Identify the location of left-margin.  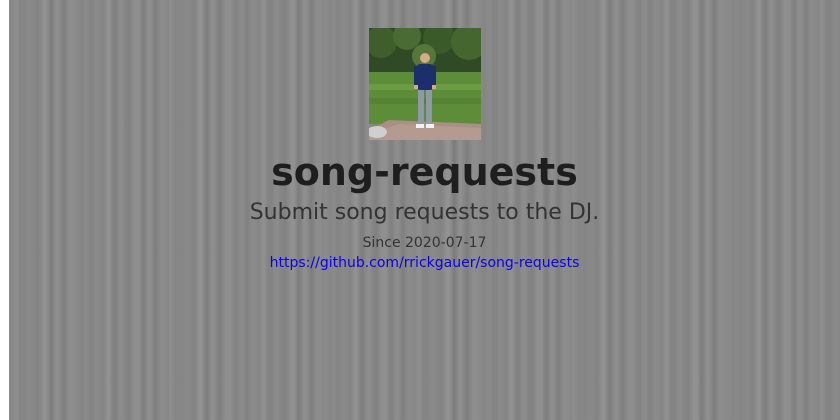
(4, 210).